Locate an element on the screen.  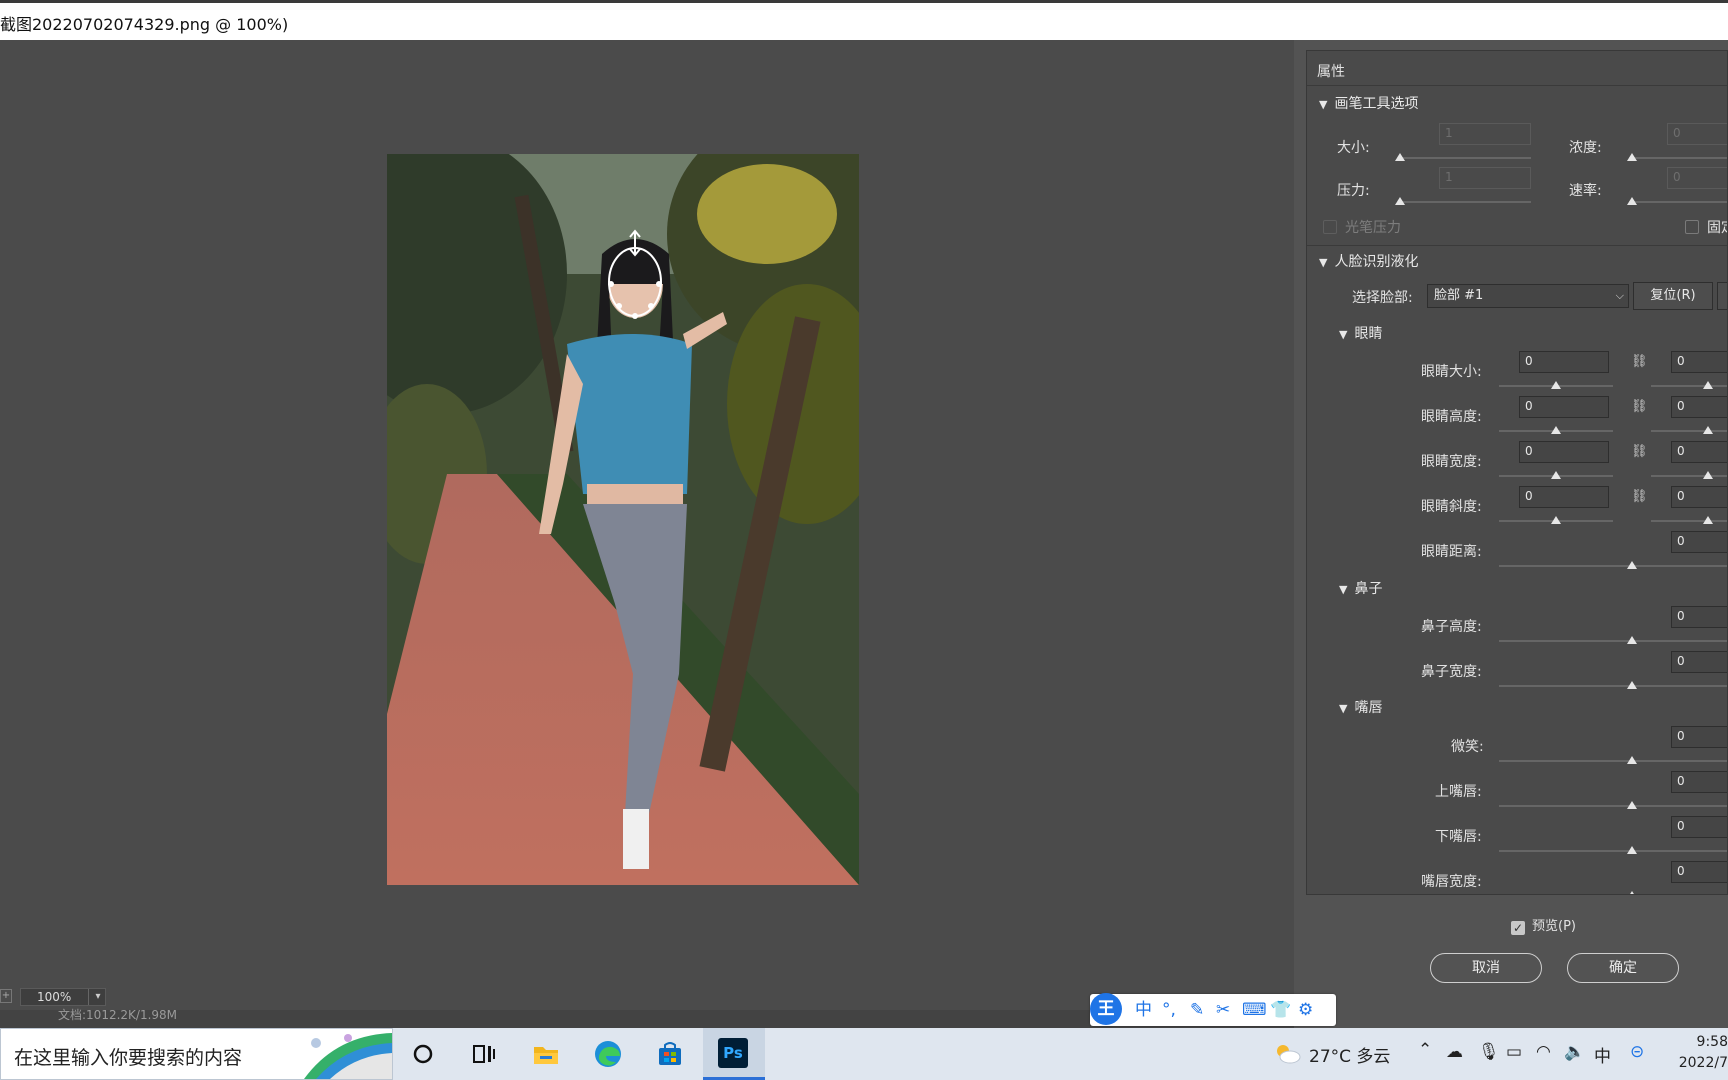
nose-width-input: 0 is located at coordinates (1699, 662).